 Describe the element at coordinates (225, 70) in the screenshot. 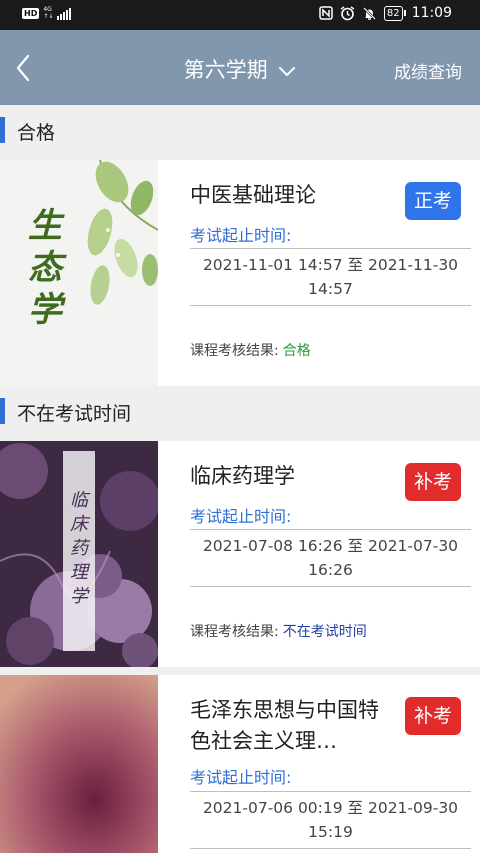

I see `semester-title: 第六学期` at that location.